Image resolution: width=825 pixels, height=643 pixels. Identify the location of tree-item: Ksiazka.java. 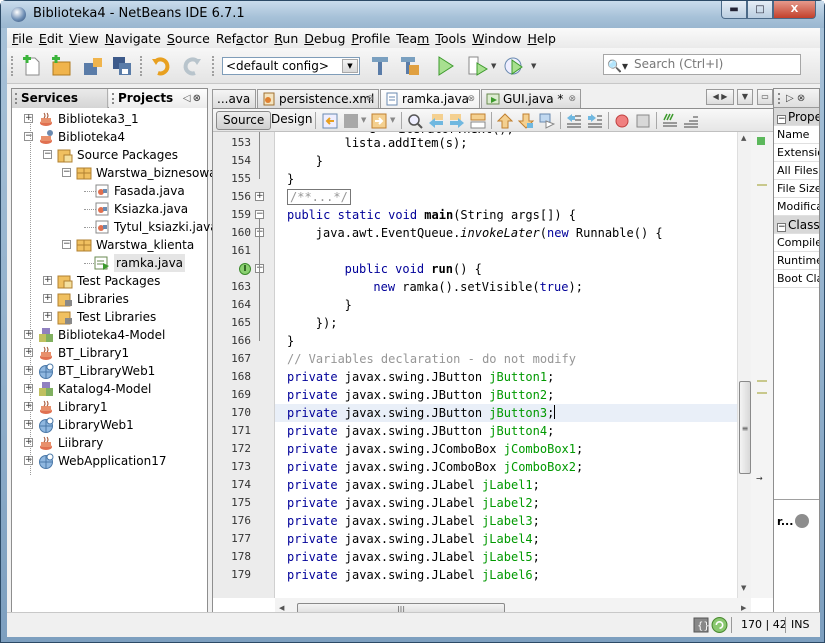
(109, 209).